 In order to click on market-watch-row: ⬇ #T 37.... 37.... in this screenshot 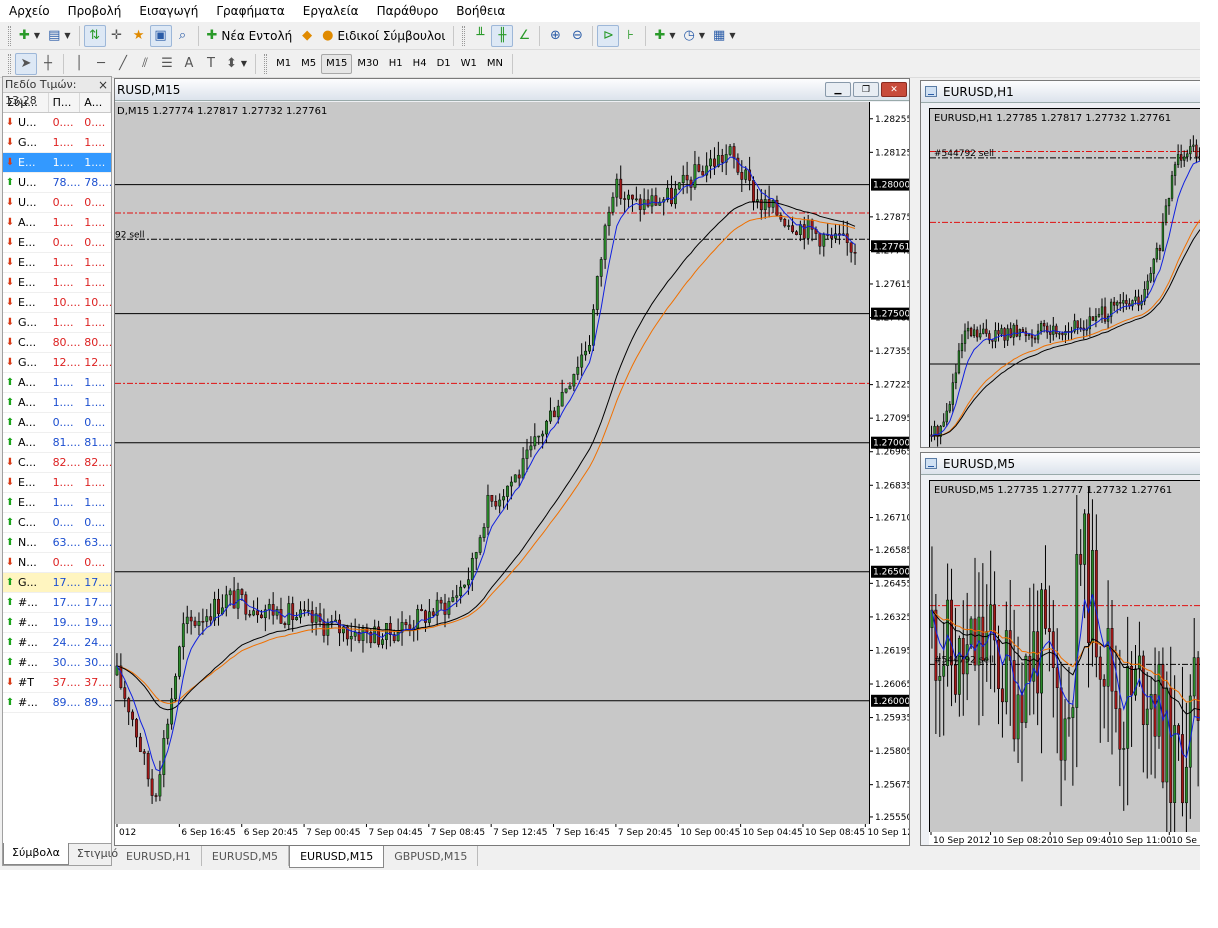, I will do `click(57, 683)`.